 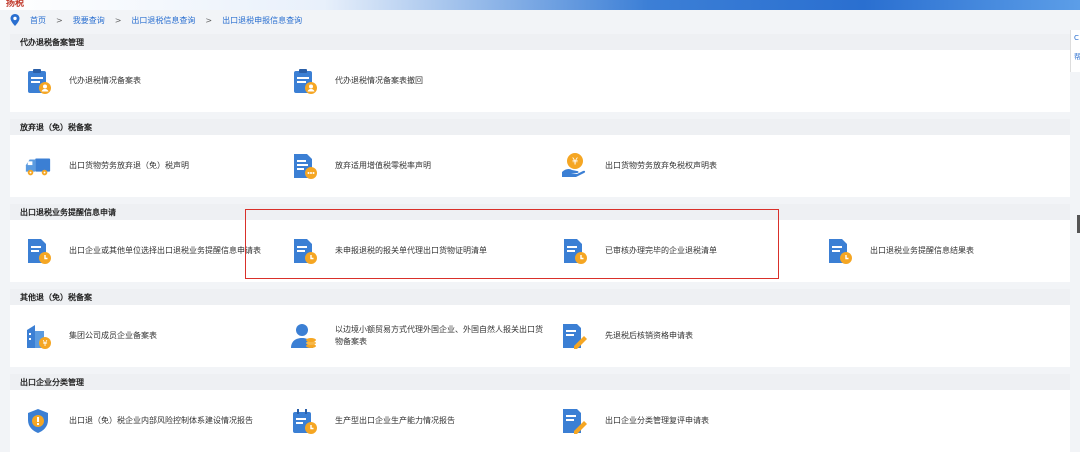 I want to click on side-help-tab: C 帮, so click(x=1075, y=51).